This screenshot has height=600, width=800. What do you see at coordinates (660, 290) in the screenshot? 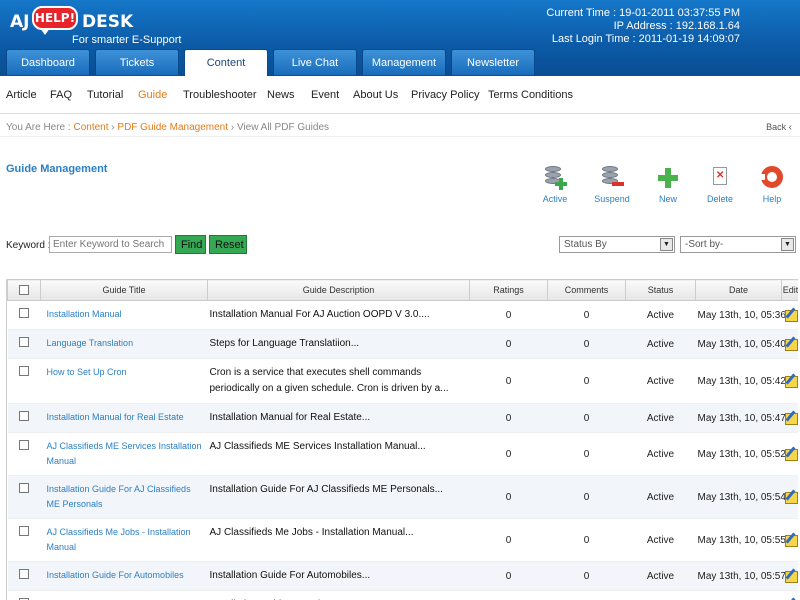
I see `header-status: Status` at bounding box center [660, 290].